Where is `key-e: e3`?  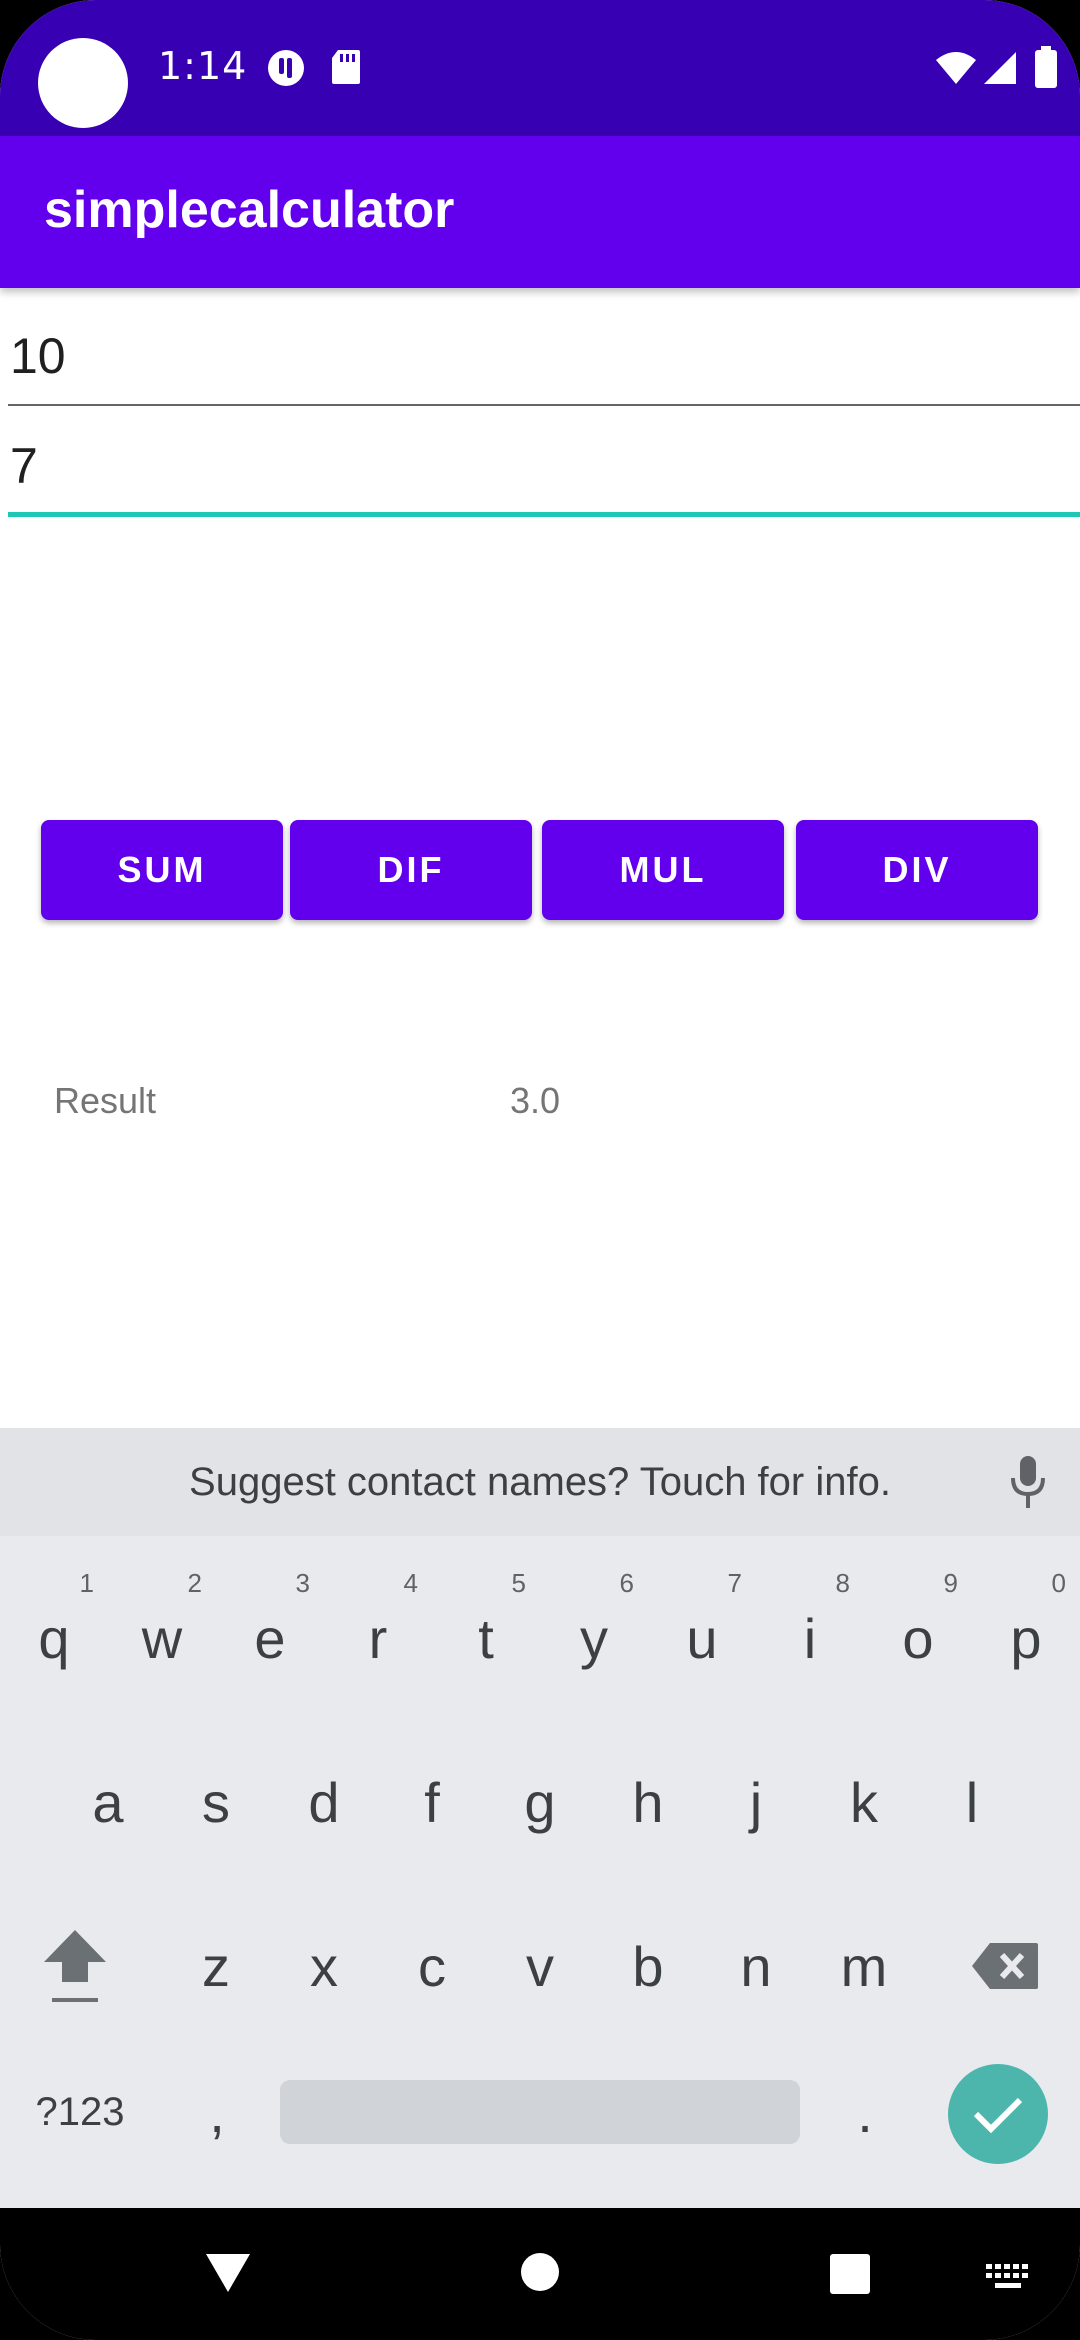
key-e: e3 is located at coordinates (270, 1638).